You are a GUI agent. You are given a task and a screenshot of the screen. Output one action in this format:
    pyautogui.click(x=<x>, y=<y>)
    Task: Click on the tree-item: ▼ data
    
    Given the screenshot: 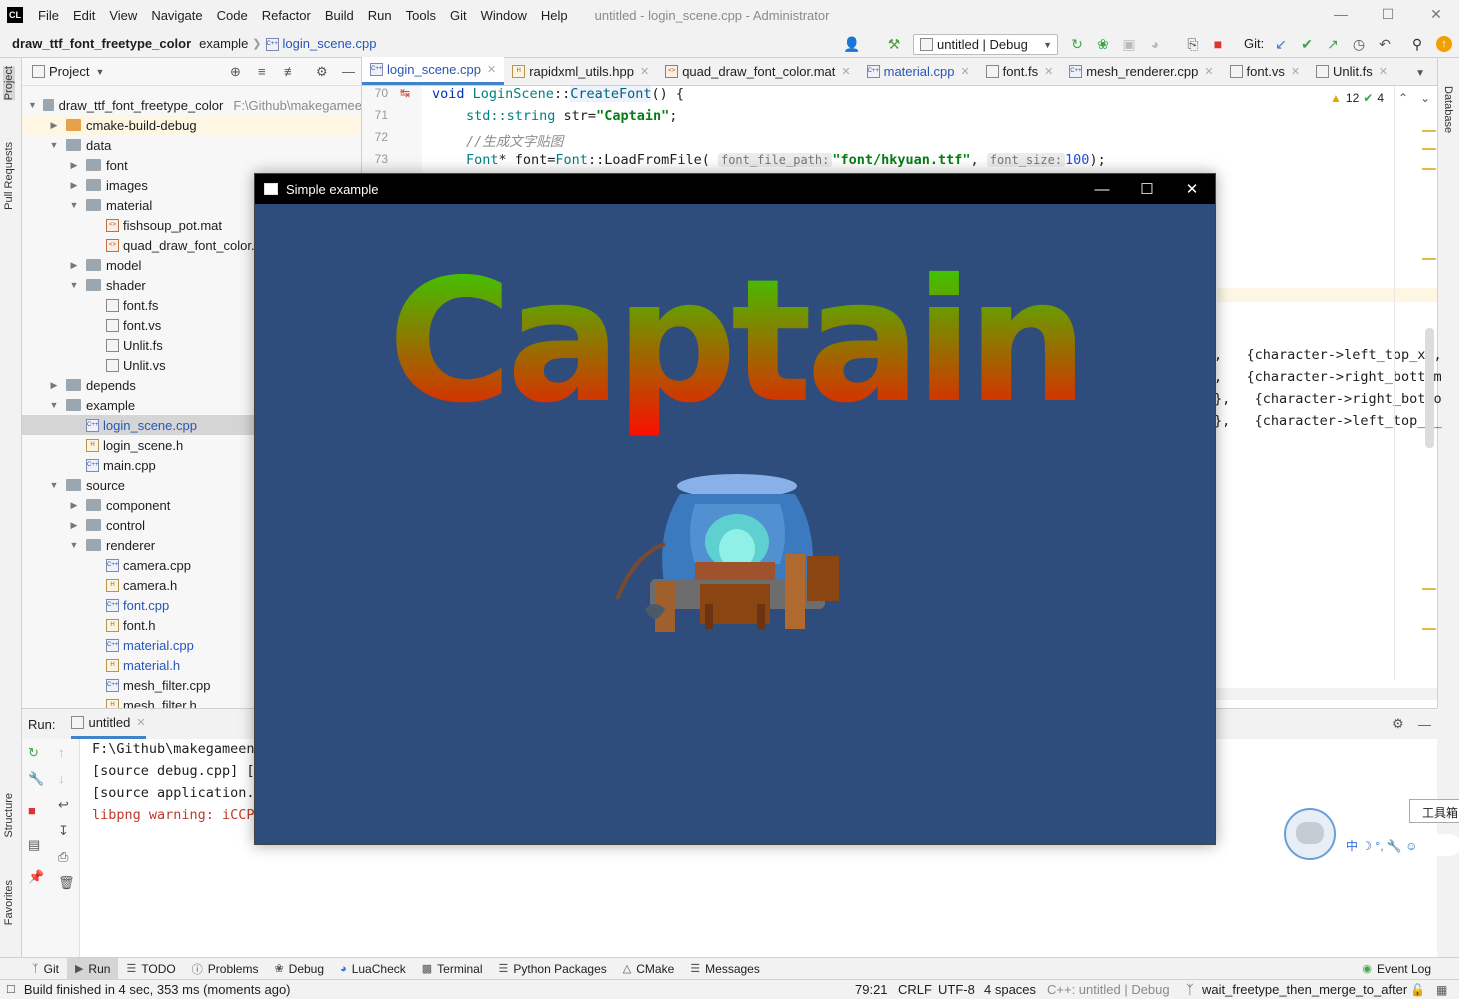 What is the action you would take?
    pyautogui.click(x=191, y=145)
    